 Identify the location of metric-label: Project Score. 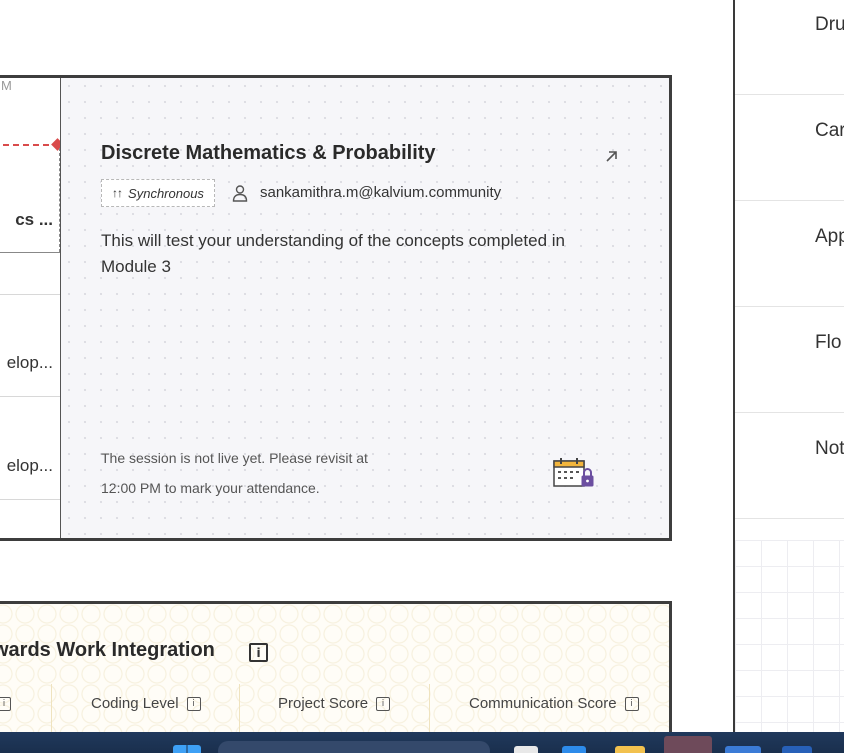
(323, 703).